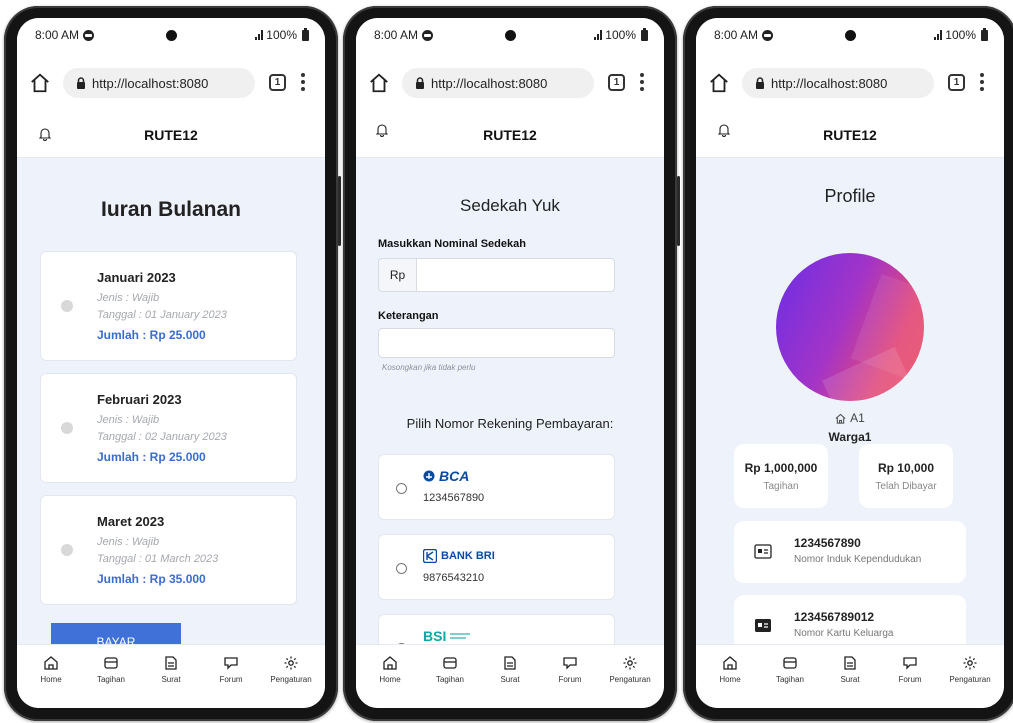 The width and height of the screenshot is (1013, 723). What do you see at coordinates (496, 487) in the screenshot?
I see `bank-option-bca: BCA 1234567890` at bounding box center [496, 487].